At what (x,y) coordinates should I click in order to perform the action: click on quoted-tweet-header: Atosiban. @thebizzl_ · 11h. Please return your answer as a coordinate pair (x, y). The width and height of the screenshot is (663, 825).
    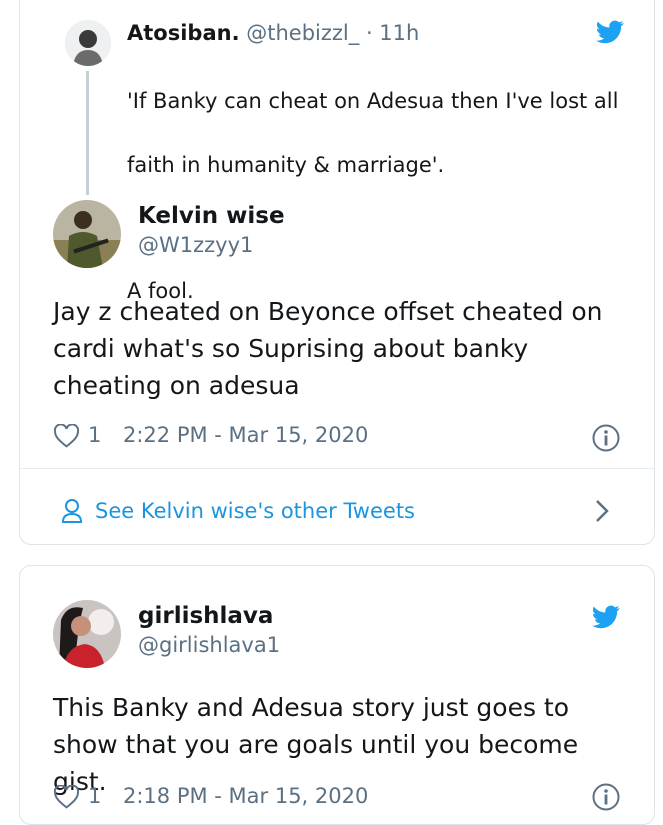
    Looking at the image, I should click on (273, 33).